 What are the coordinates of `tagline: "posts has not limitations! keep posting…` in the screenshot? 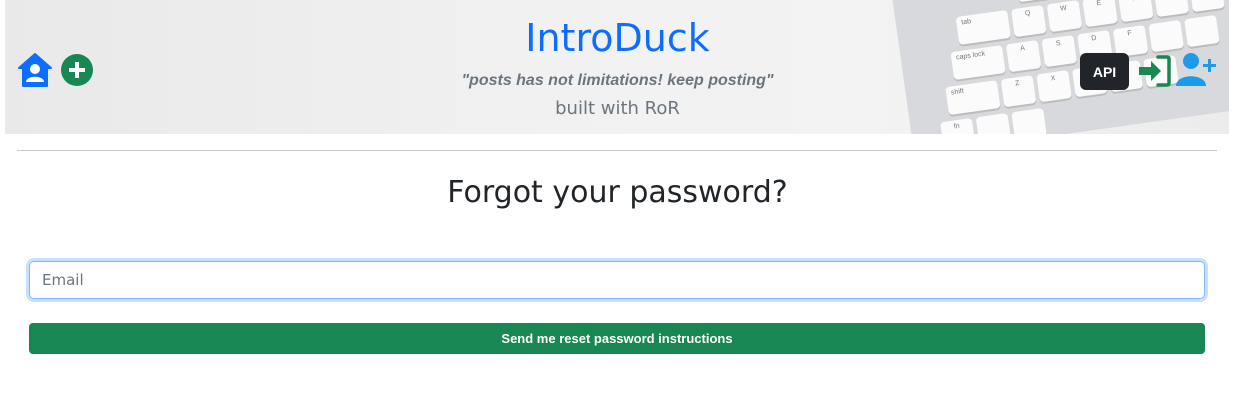 It's located at (617, 80).